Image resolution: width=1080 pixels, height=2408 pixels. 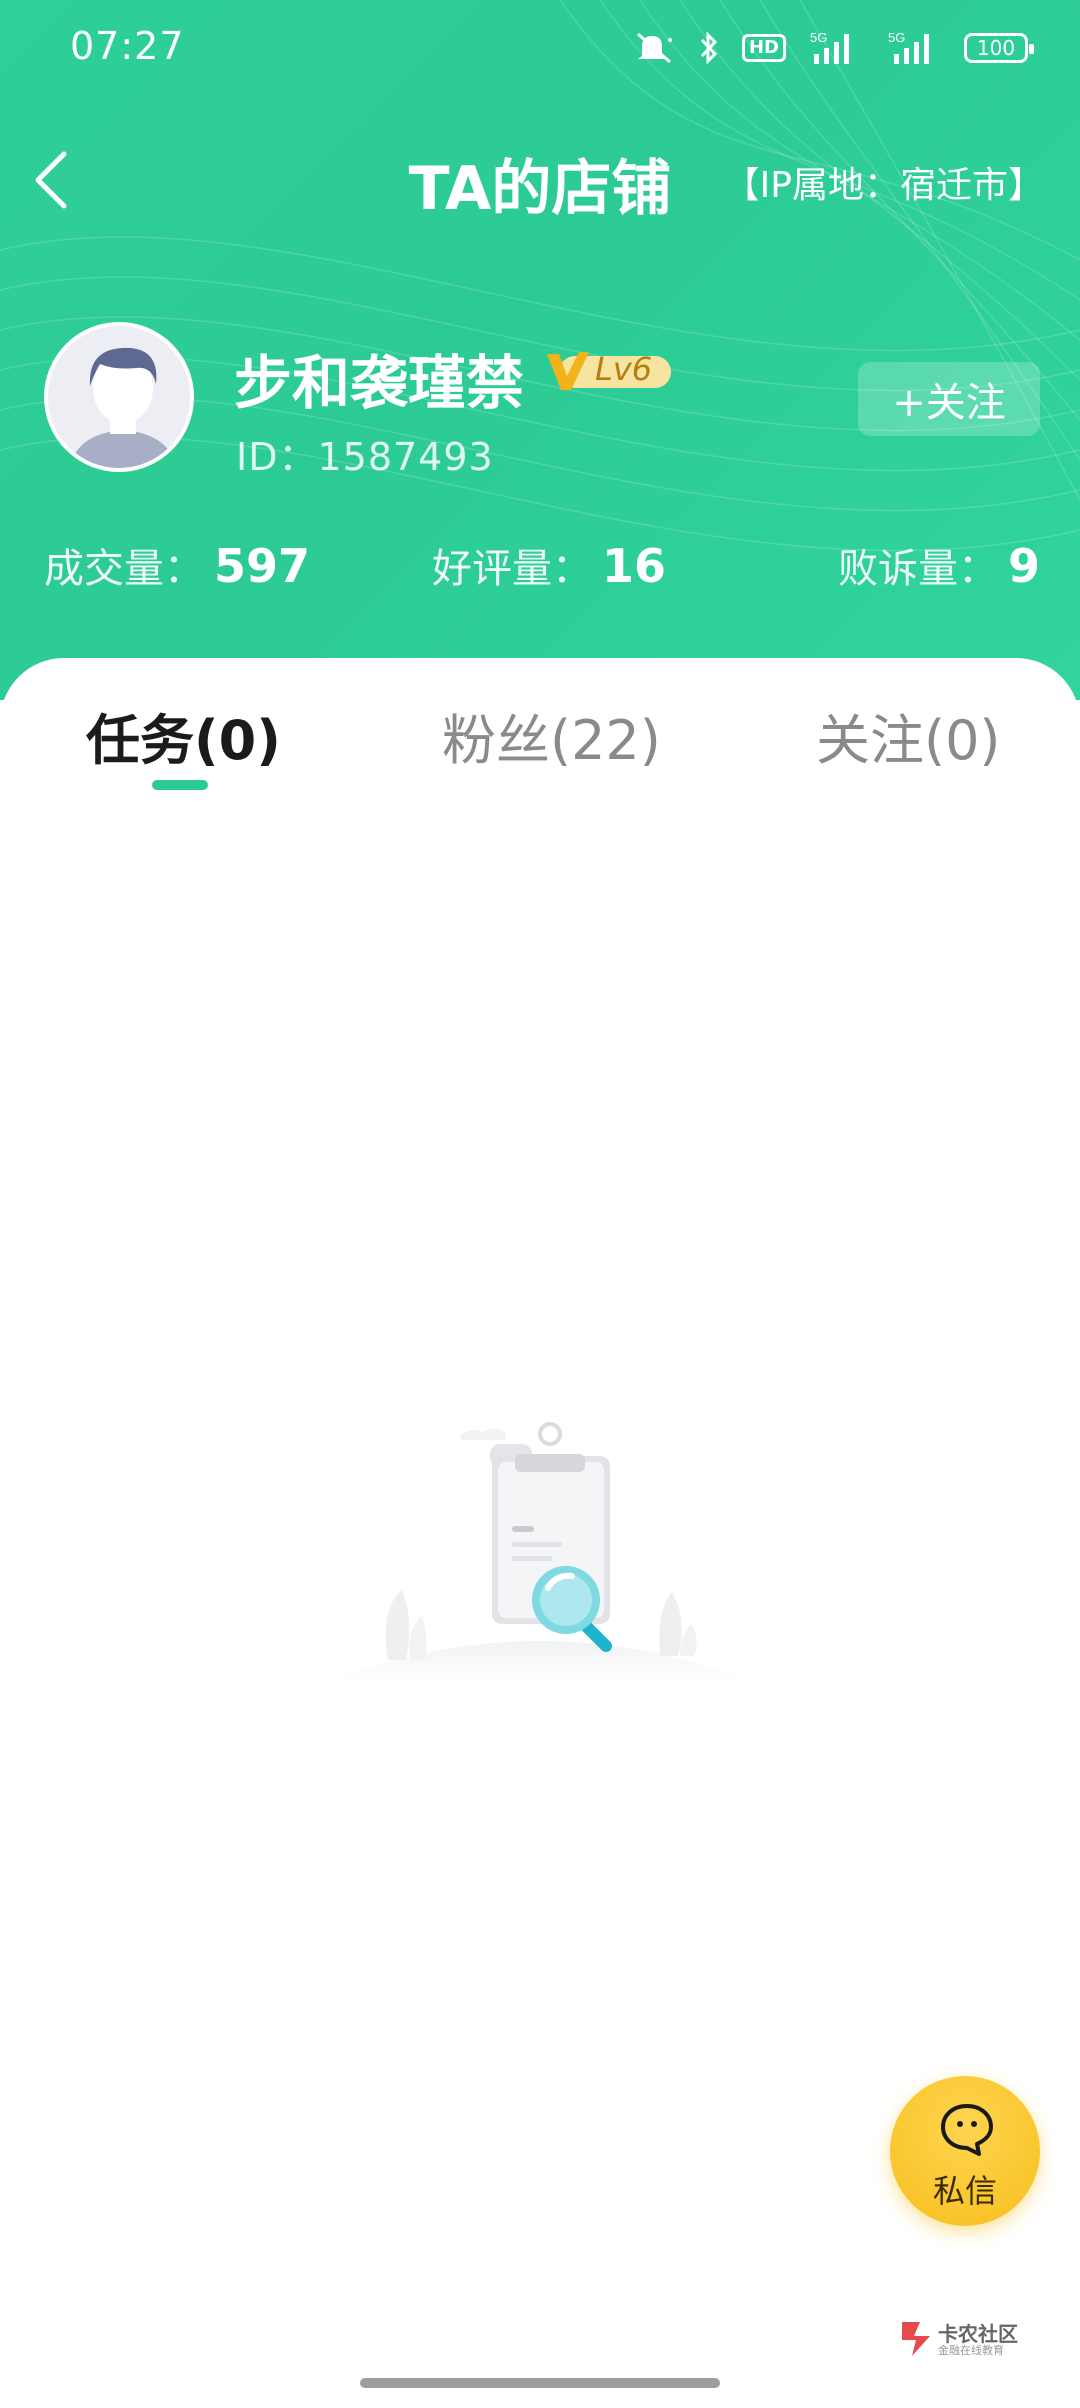 I want to click on status-time: 07:27, so click(x=127, y=46).